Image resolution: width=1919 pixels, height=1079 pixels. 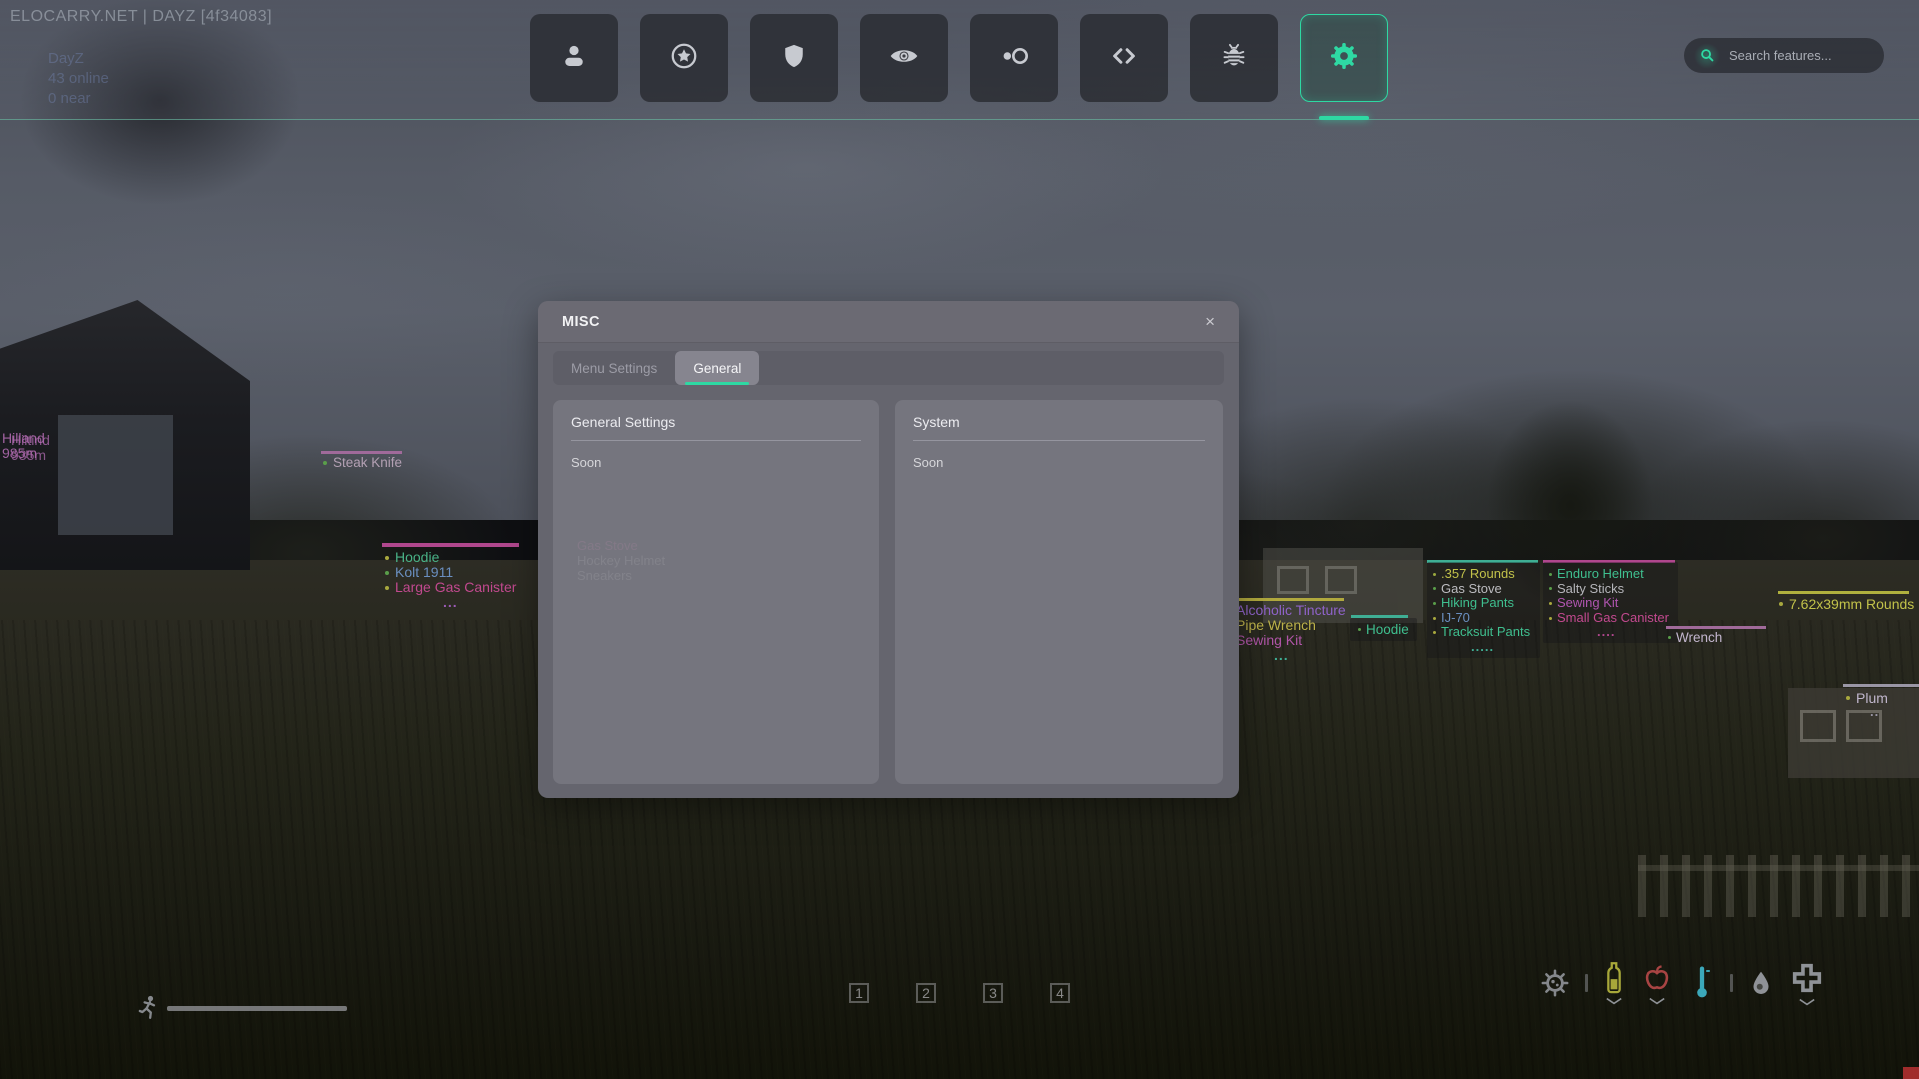 What do you see at coordinates (888, 322) in the screenshot?
I see `modal-header: MISC ×` at bounding box center [888, 322].